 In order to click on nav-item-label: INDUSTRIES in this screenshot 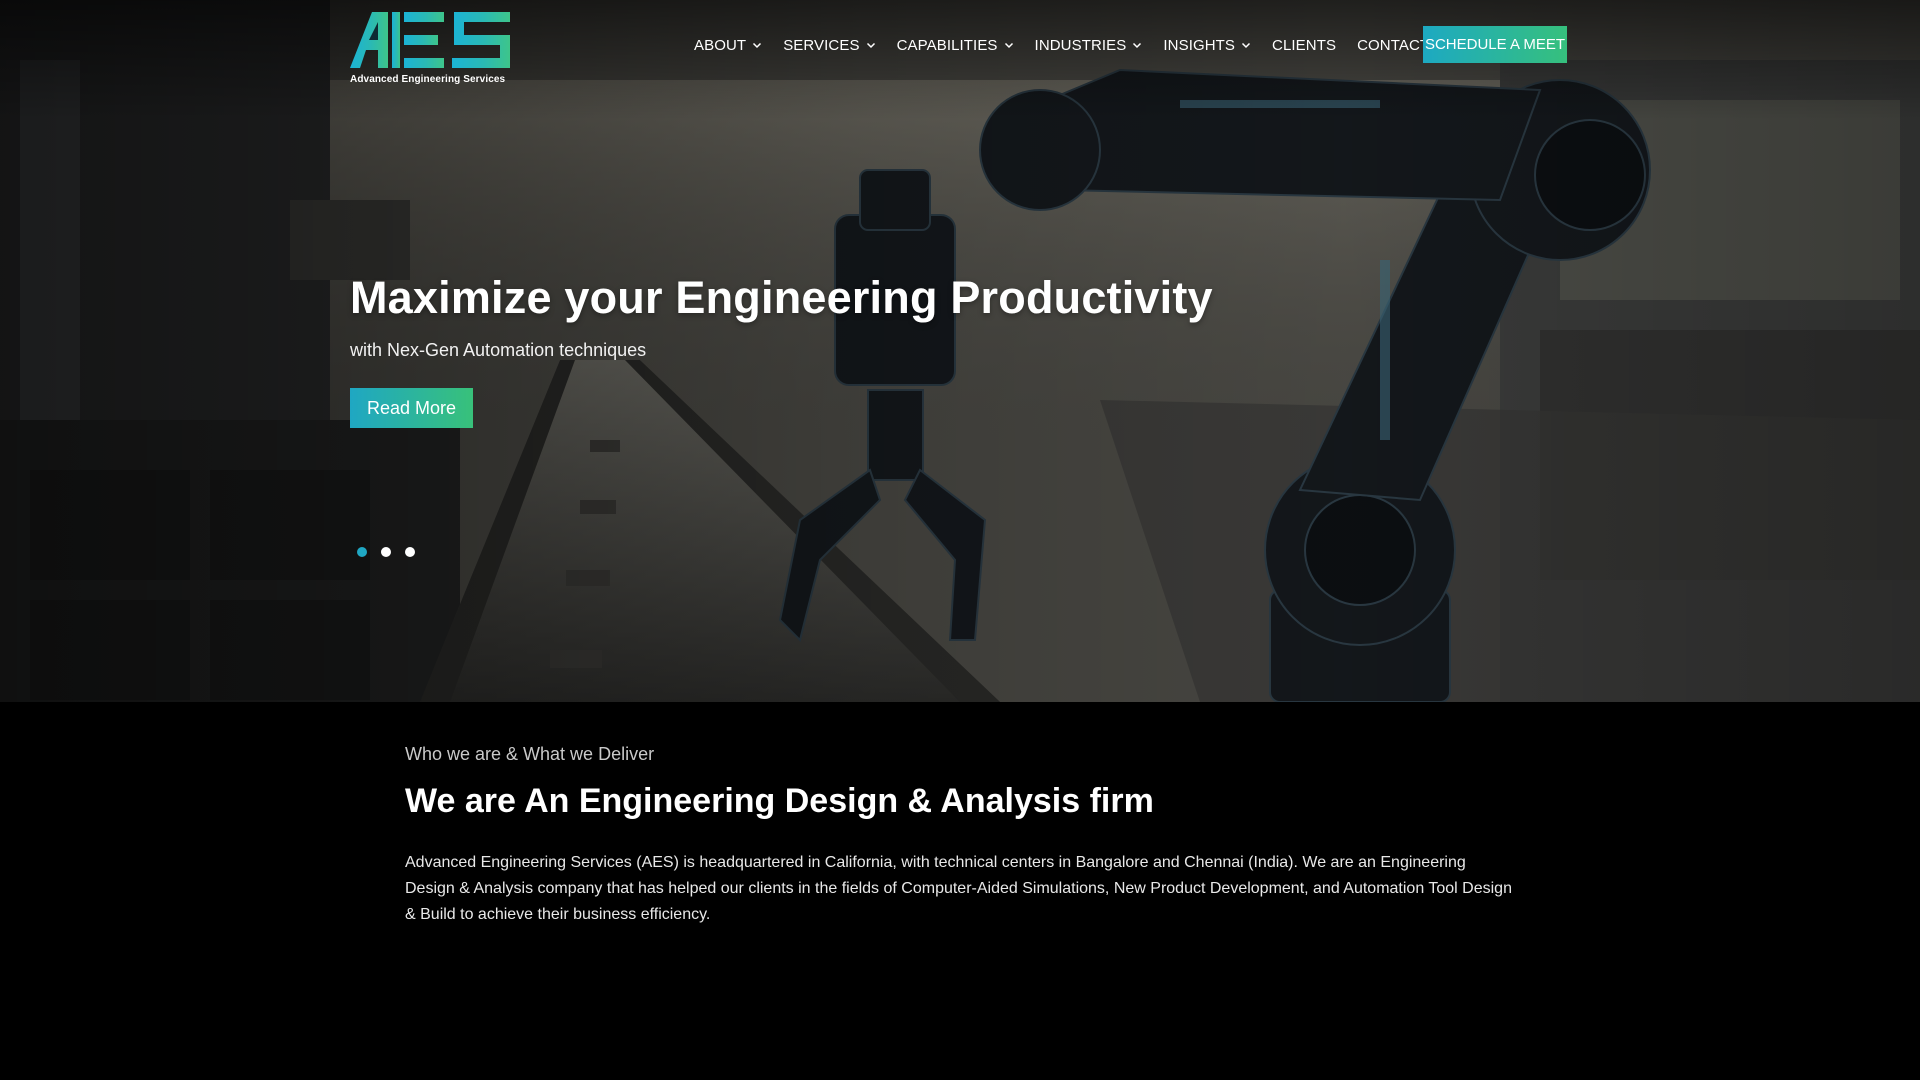, I will do `click(1080, 45)`.